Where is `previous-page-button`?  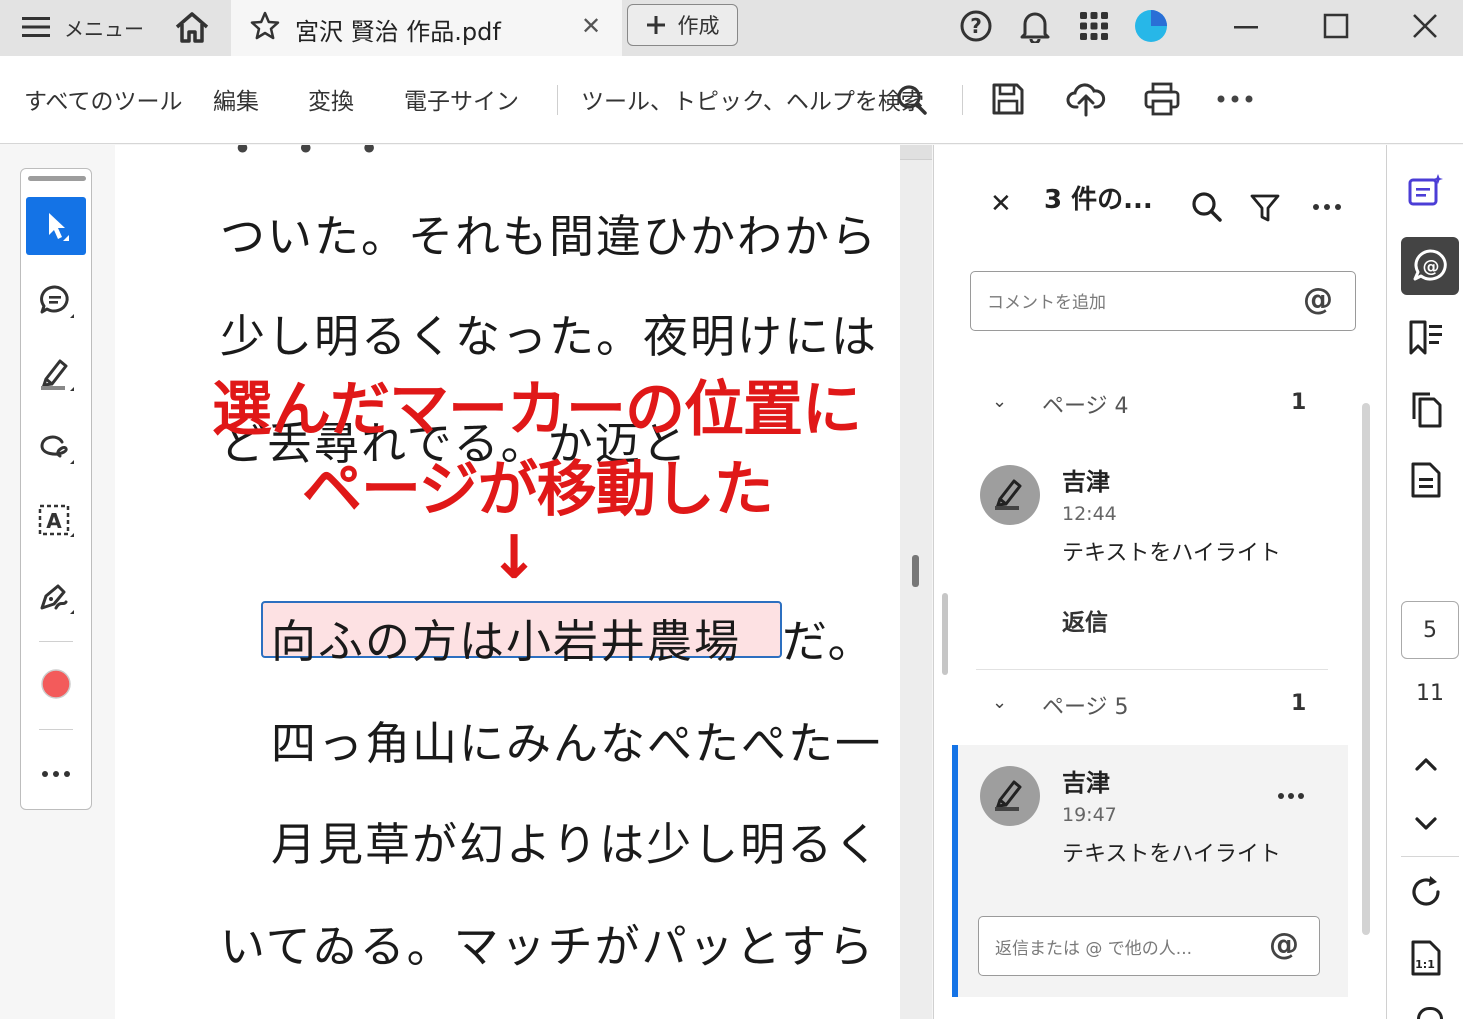
previous-page-button is located at coordinates (1426, 764).